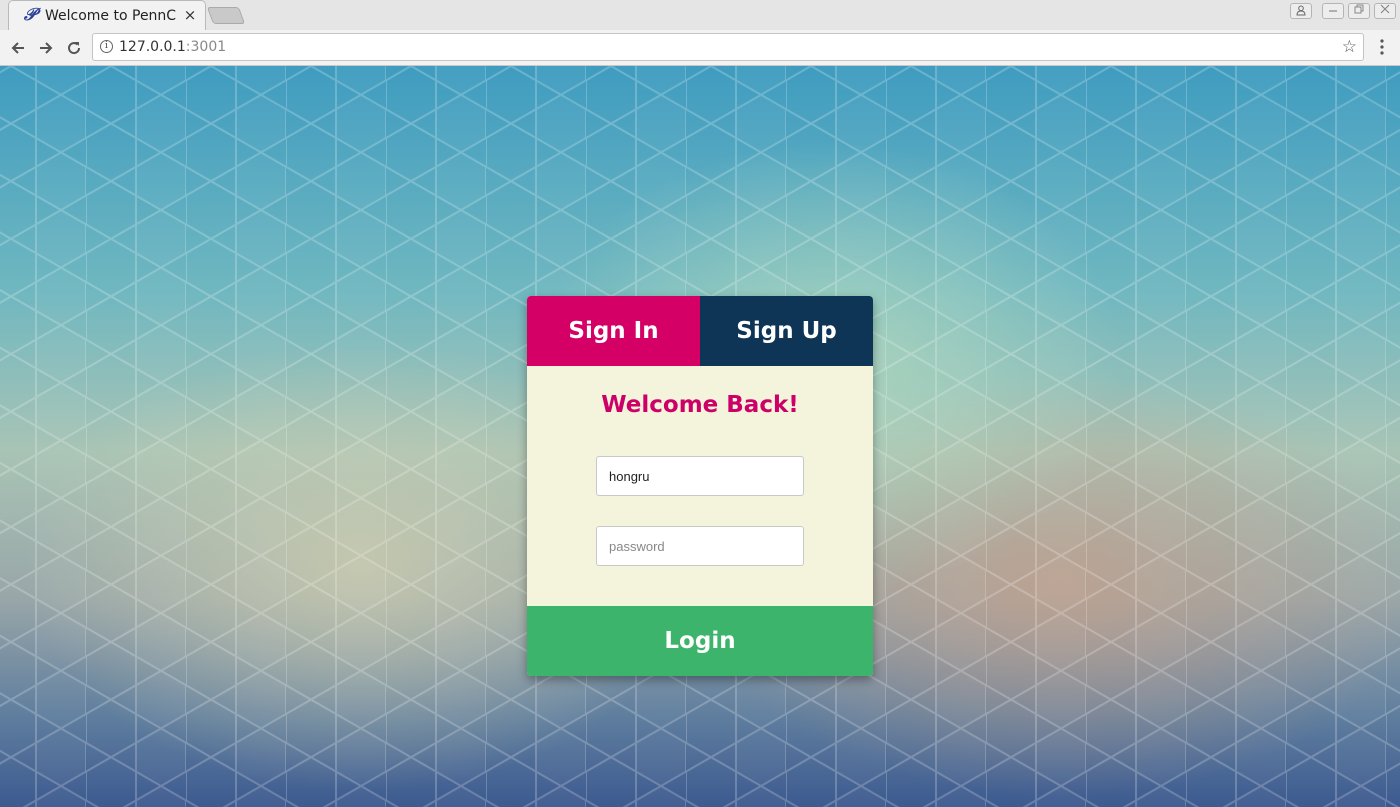 This screenshot has height=807, width=1400. Describe the element at coordinates (190, 15) in the screenshot. I see `close-tab-icon: ×` at that location.